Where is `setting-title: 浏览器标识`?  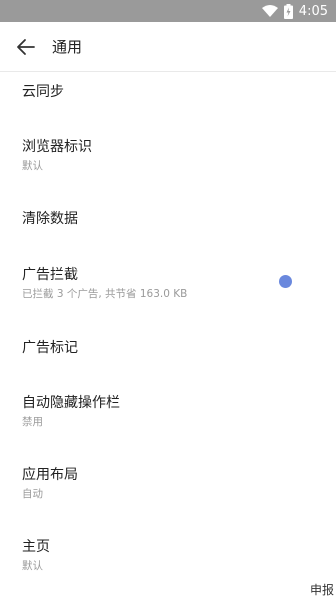 setting-title: 浏览器标识 is located at coordinates (57, 147).